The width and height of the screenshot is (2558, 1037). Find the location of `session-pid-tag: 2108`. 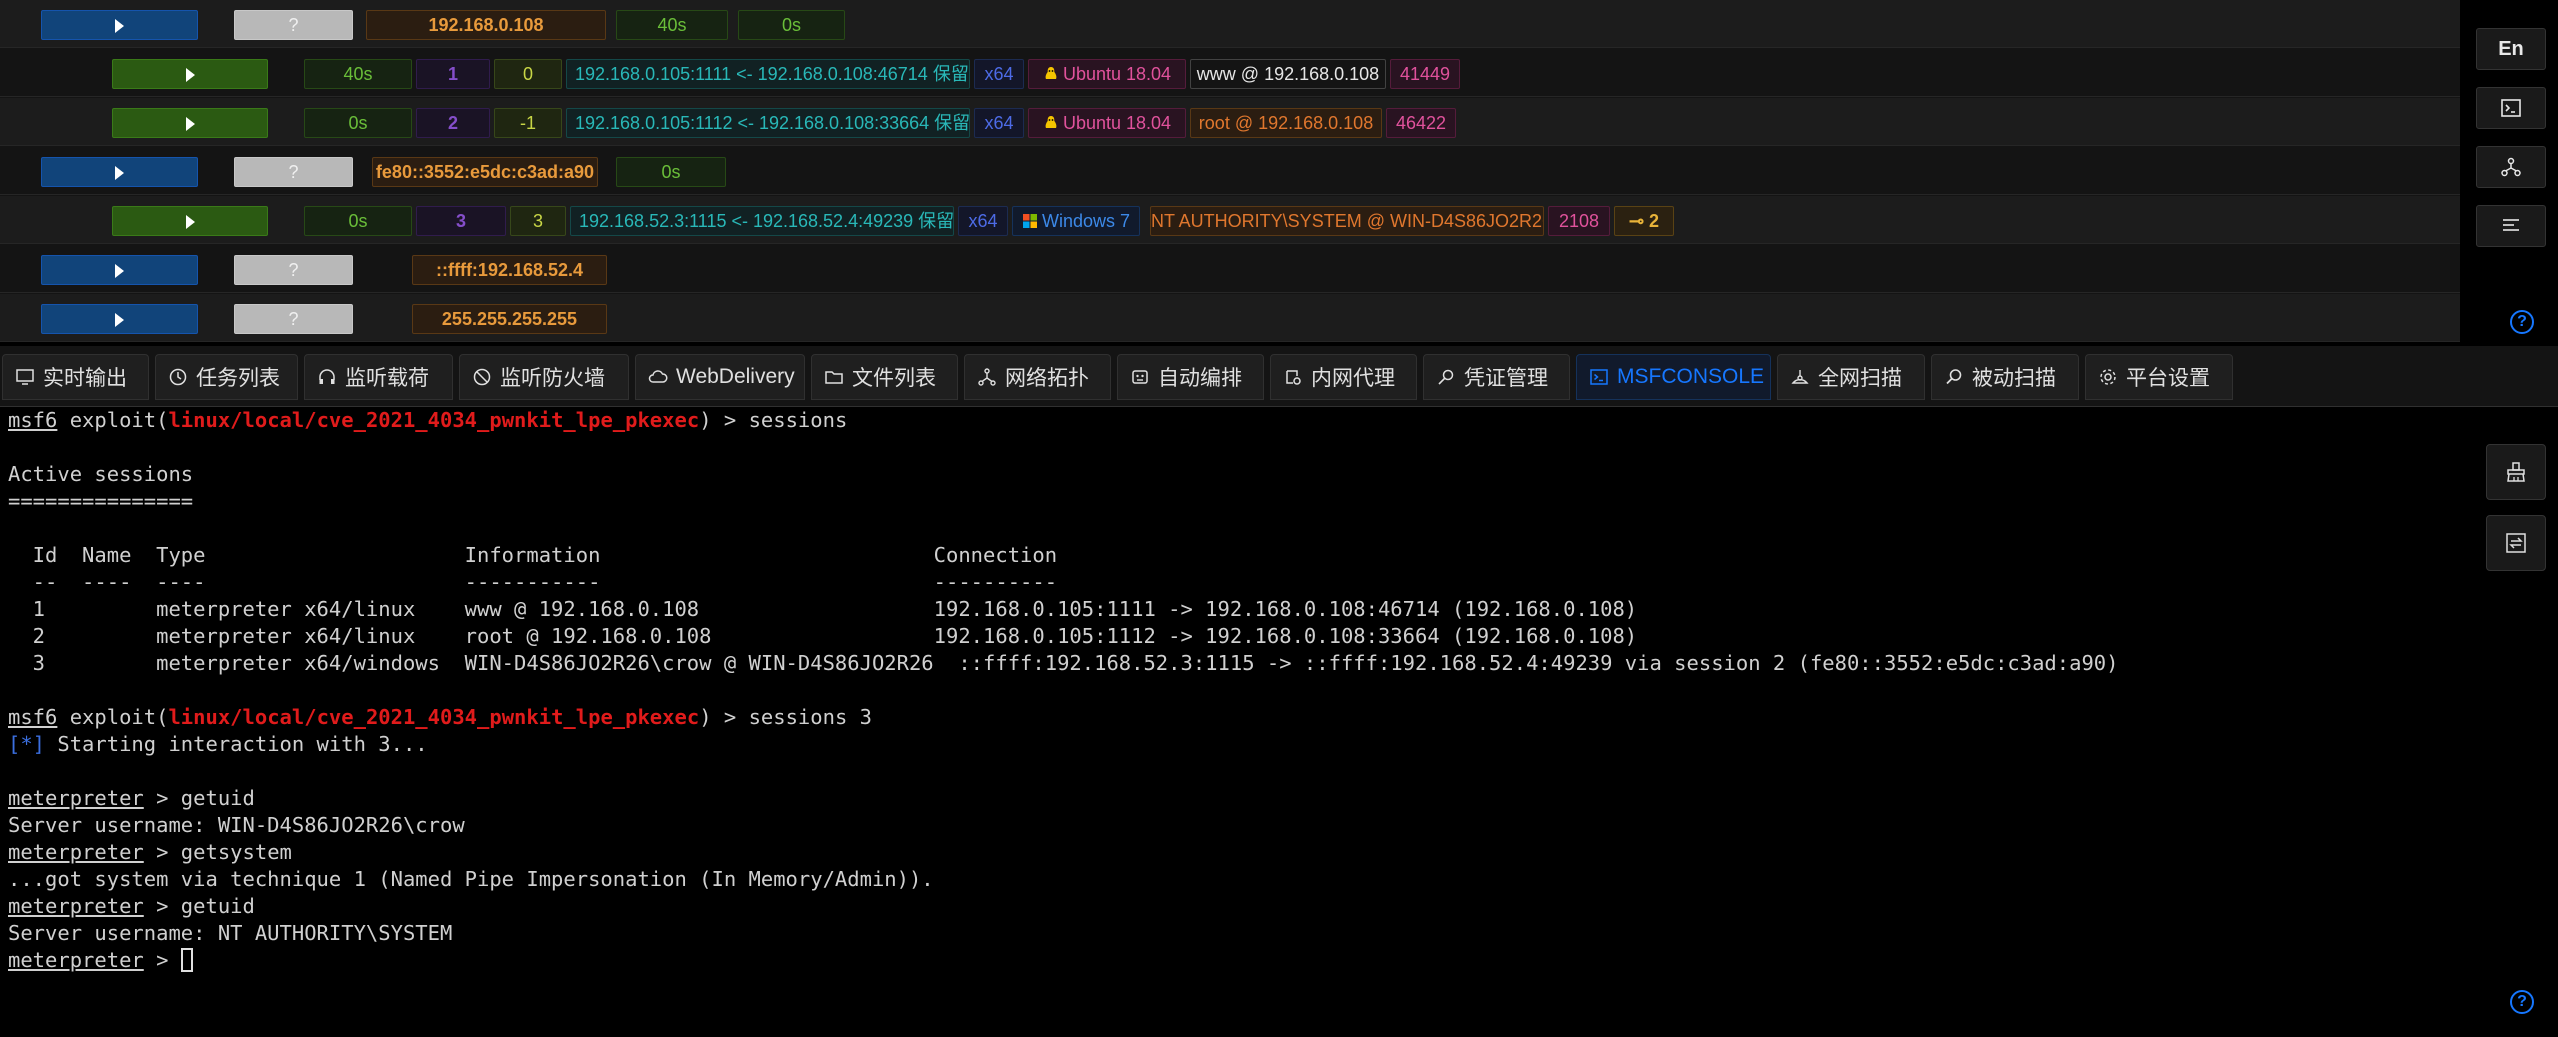

session-pid-tag: 2108 is located at coordinates (1579, 221).